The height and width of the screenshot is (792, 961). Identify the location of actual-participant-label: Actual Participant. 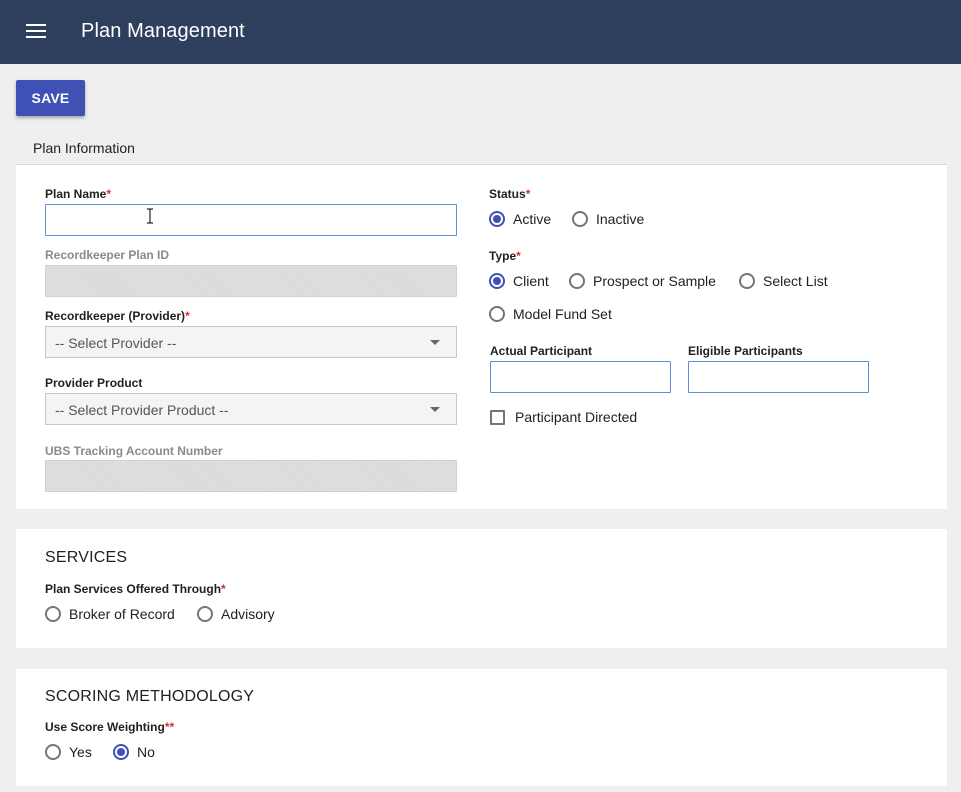
(541, 351).